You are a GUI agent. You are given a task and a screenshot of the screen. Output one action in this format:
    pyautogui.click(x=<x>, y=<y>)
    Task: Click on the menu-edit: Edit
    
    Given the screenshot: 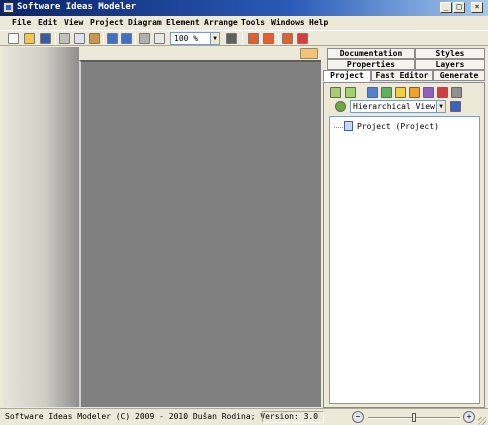 What is the action you would take?
    pyautogui.click(x=47, y=22)
    